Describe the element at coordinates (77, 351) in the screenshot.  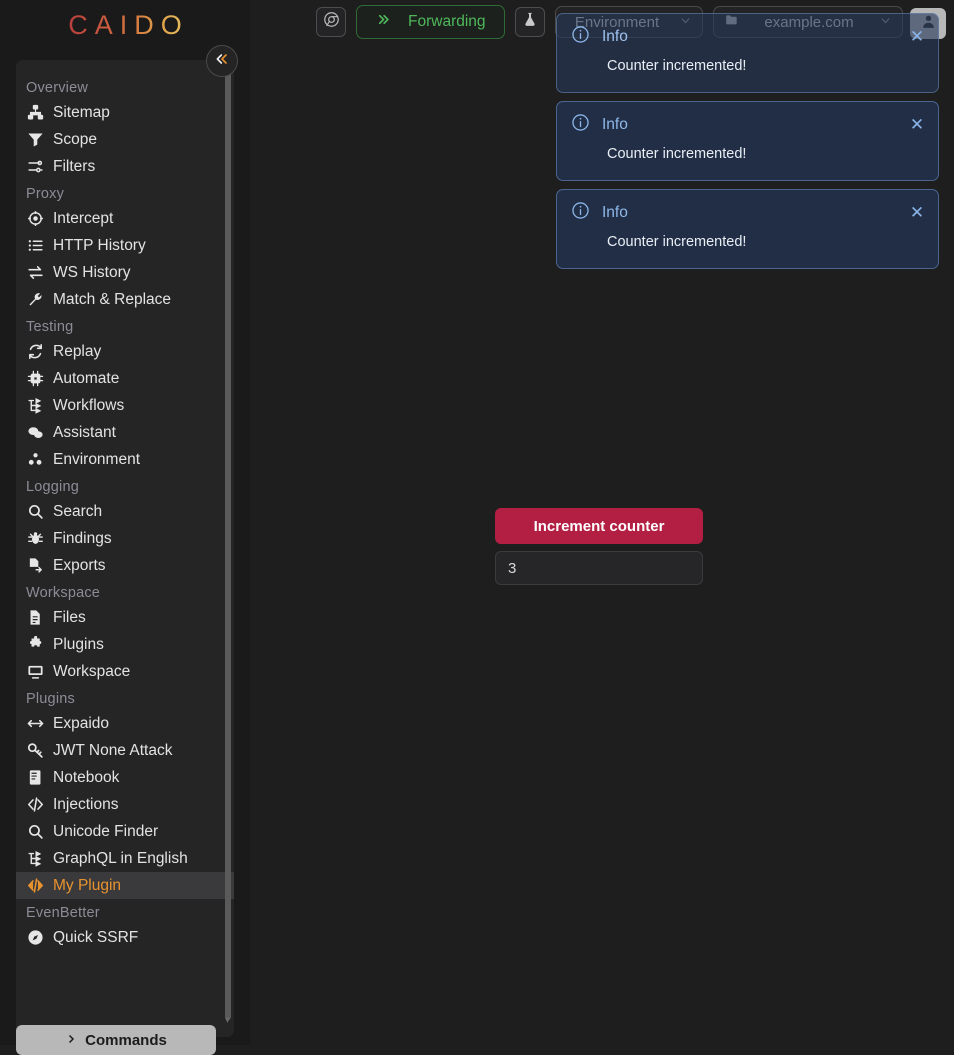
I see `sidebar-item-label: Replay` at that location.